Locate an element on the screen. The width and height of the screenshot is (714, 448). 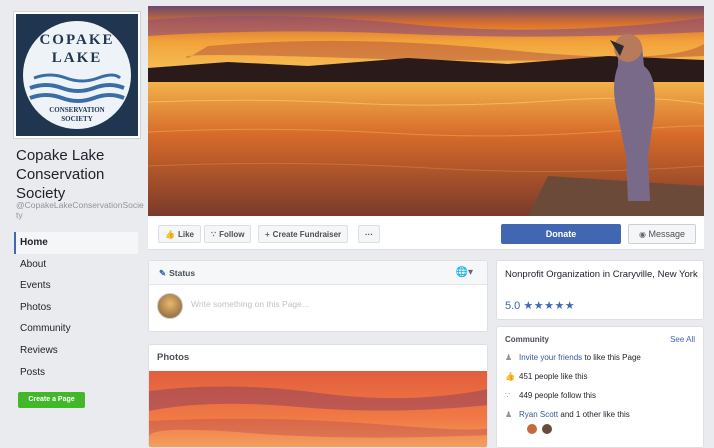
rating-summary: 5.0 ★★★★★ is located at coordinates (540, 305).